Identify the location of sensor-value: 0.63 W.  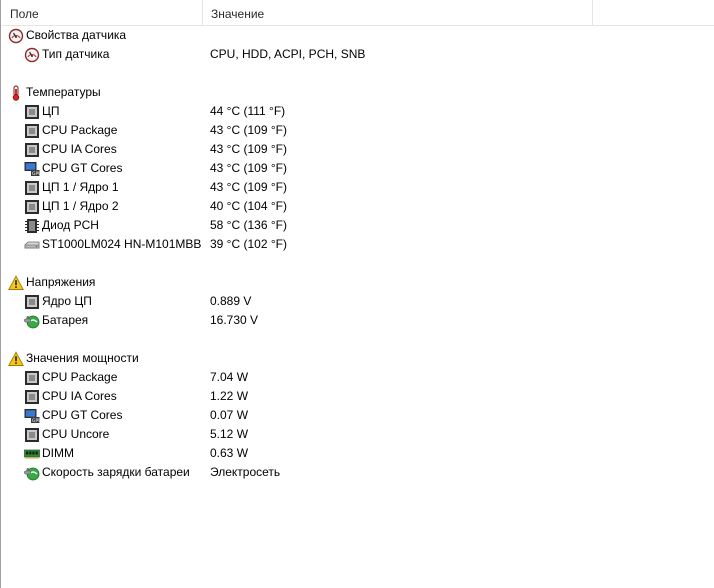
(229, 453).